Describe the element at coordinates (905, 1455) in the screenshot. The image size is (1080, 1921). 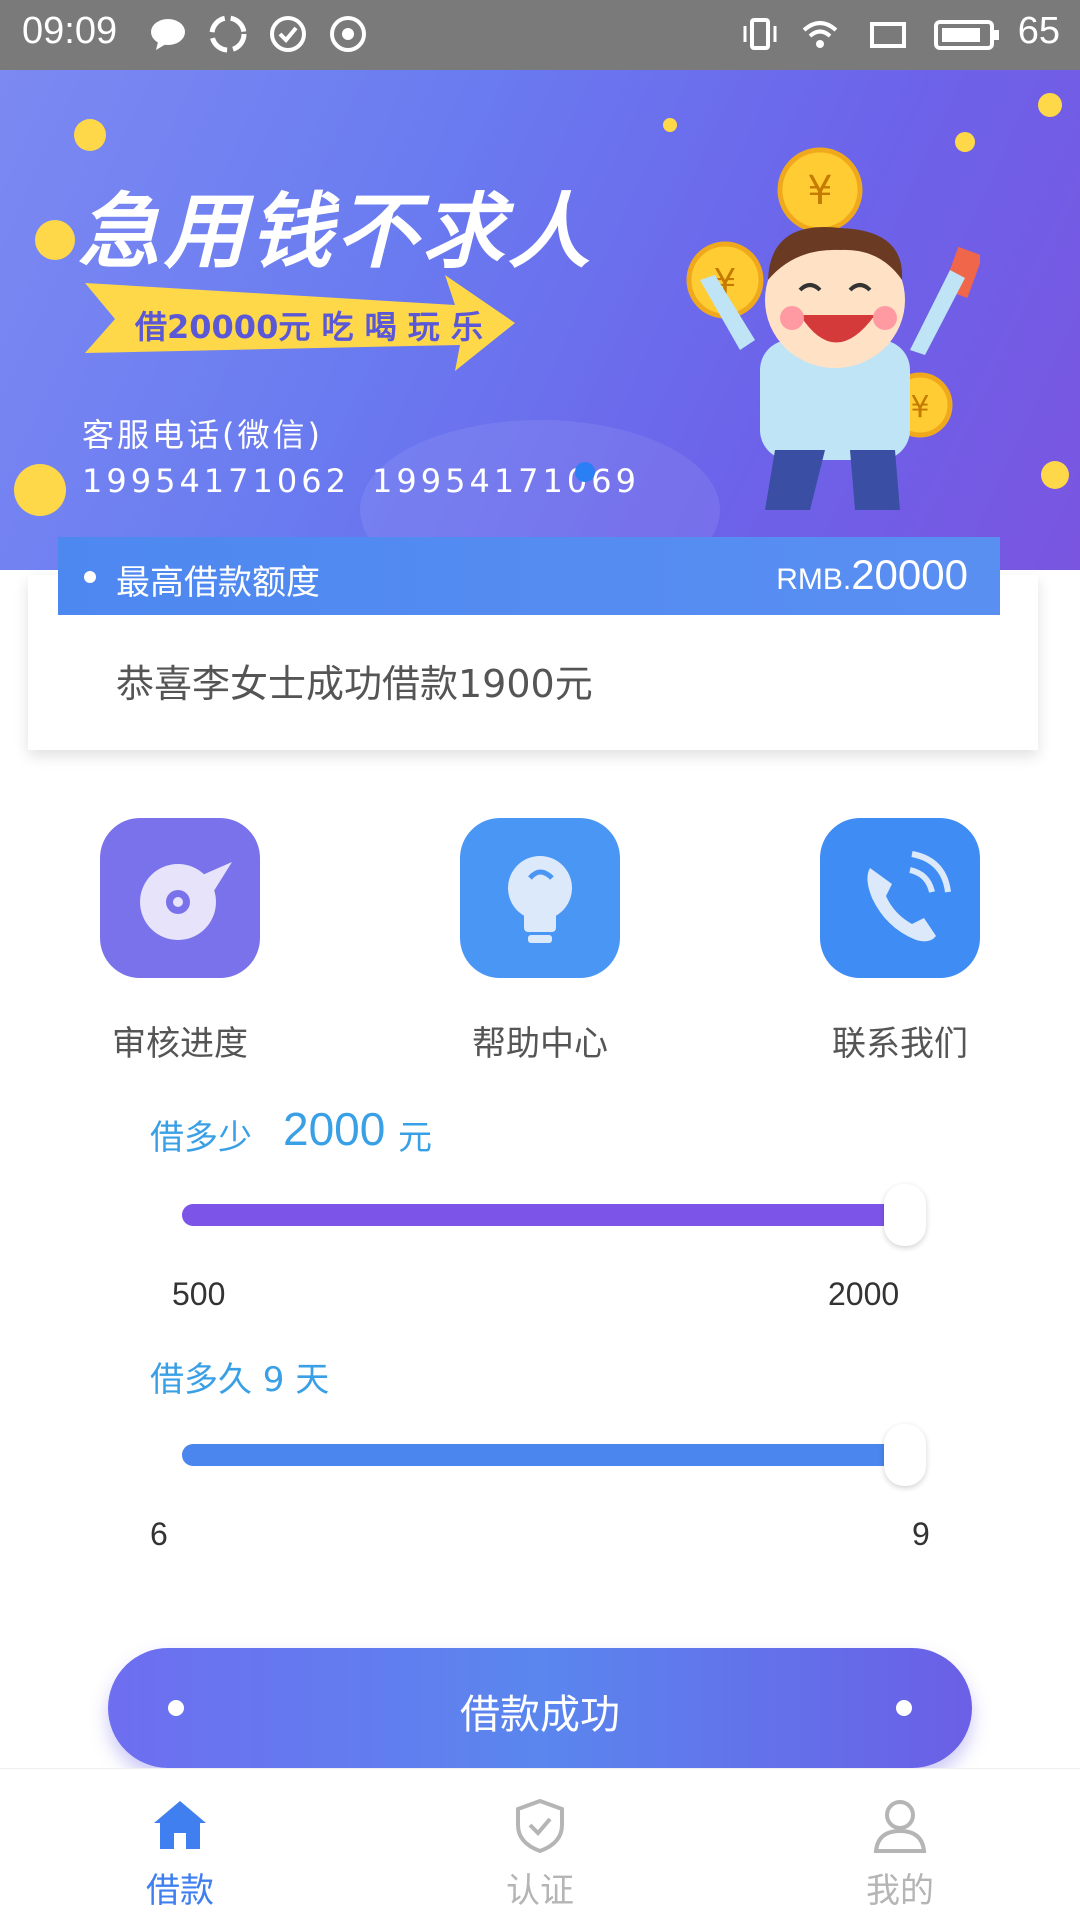
I see `loan-term-slider-handle` at that location.